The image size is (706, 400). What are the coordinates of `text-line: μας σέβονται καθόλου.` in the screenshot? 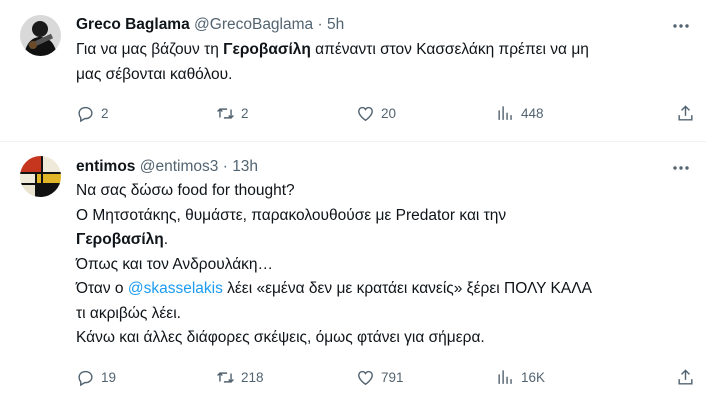 It's located at (154, 74).